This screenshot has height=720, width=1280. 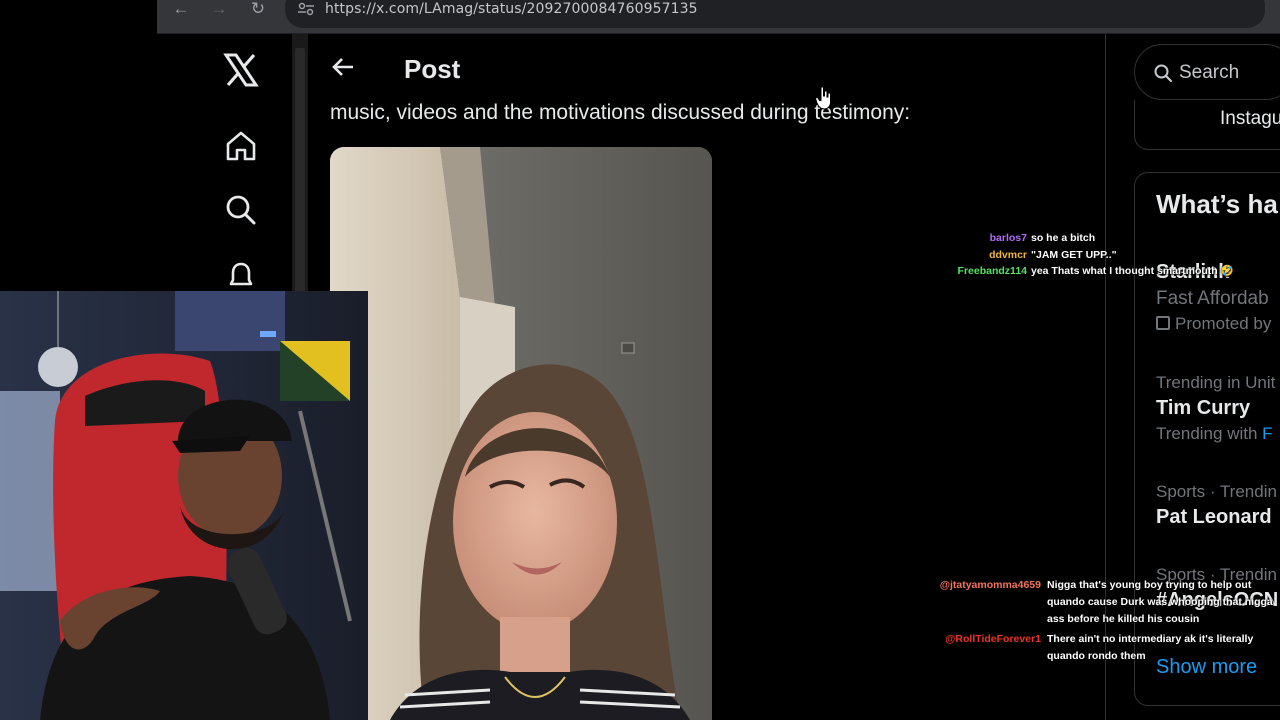 I want to click on chat-text: so he a bitch, so click(x=1063, y=238).